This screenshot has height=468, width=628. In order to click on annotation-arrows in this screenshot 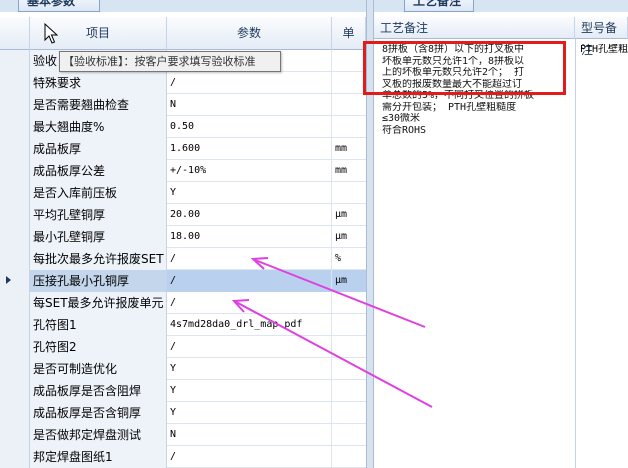, I will do `click(332, 332)`.